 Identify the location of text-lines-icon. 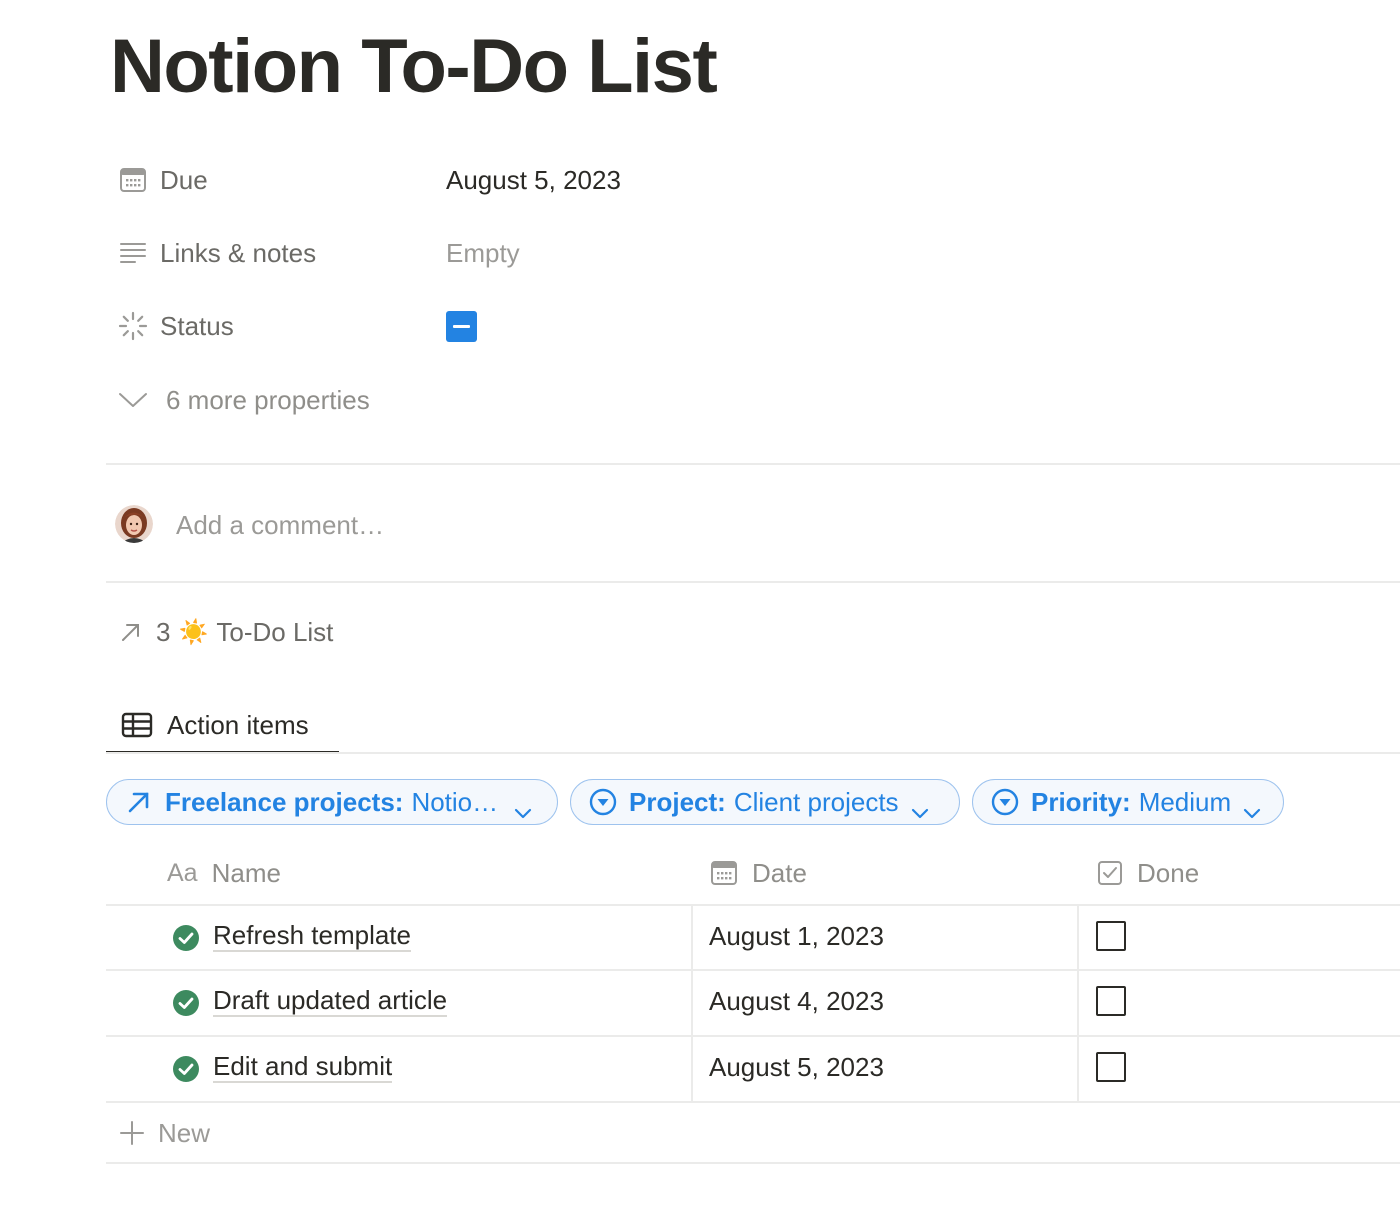
(133, 253).